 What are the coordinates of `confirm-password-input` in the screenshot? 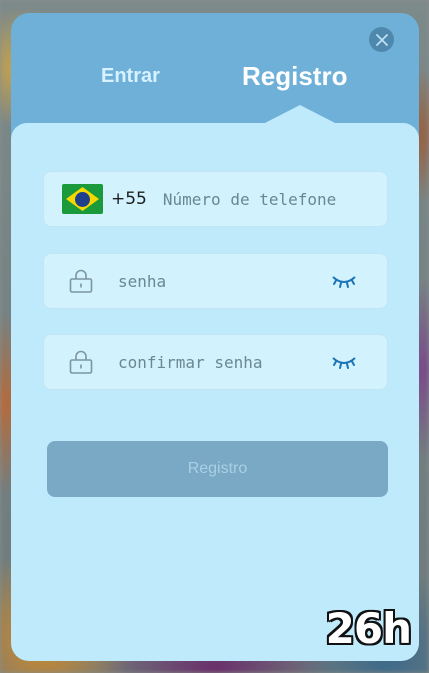 It's located at (220, 362).